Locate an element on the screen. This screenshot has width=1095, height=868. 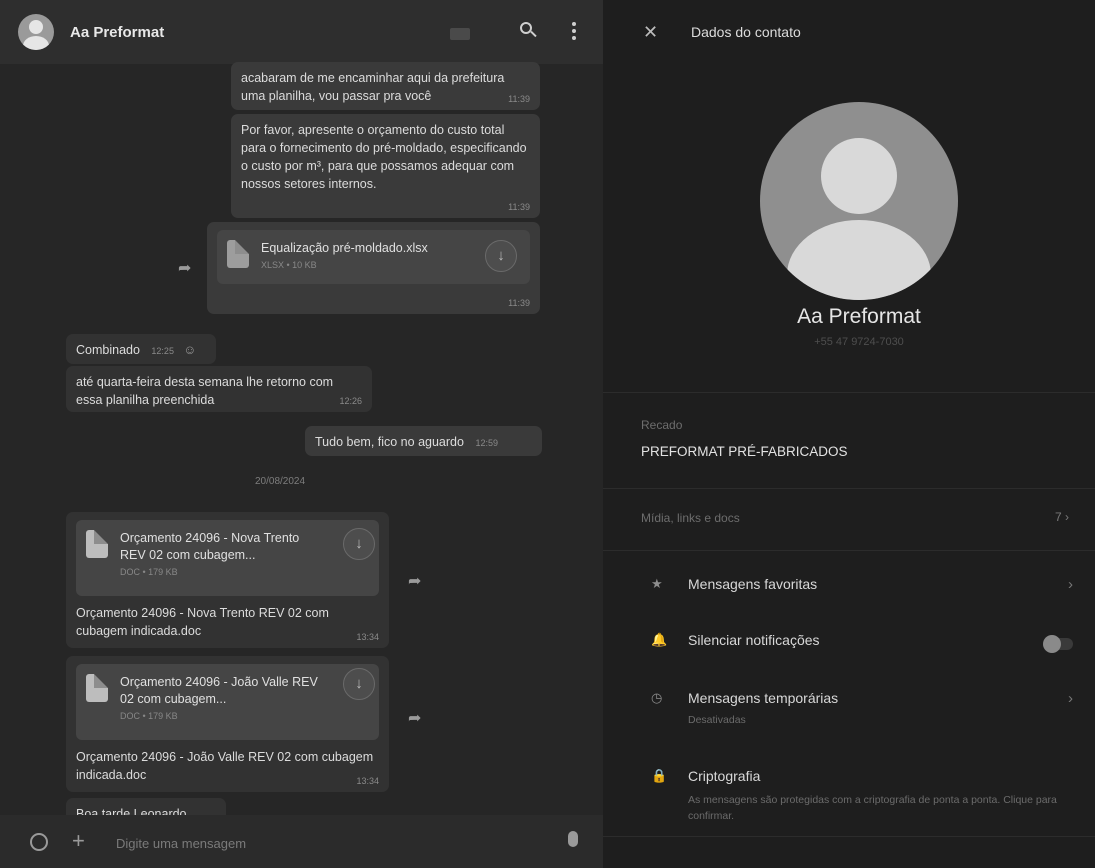
lock-icon: 🔒 is located at coordinates (659, 775).